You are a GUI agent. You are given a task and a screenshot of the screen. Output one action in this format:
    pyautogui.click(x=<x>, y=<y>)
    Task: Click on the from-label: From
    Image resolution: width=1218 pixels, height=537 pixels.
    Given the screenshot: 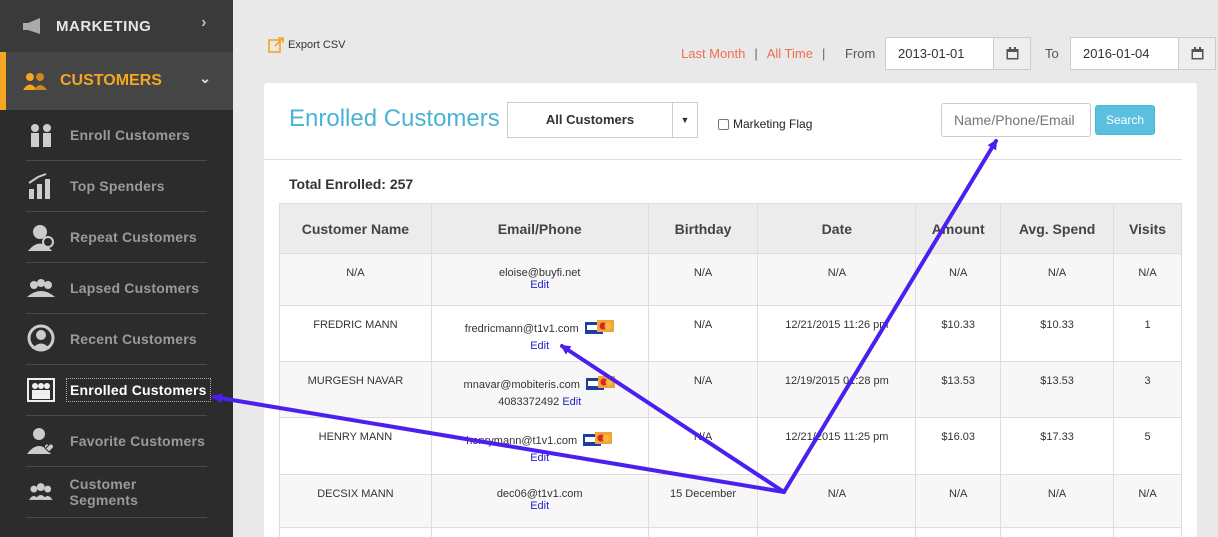 What is the action you would take?
    pyautogui.click(x=860, y=53)
    